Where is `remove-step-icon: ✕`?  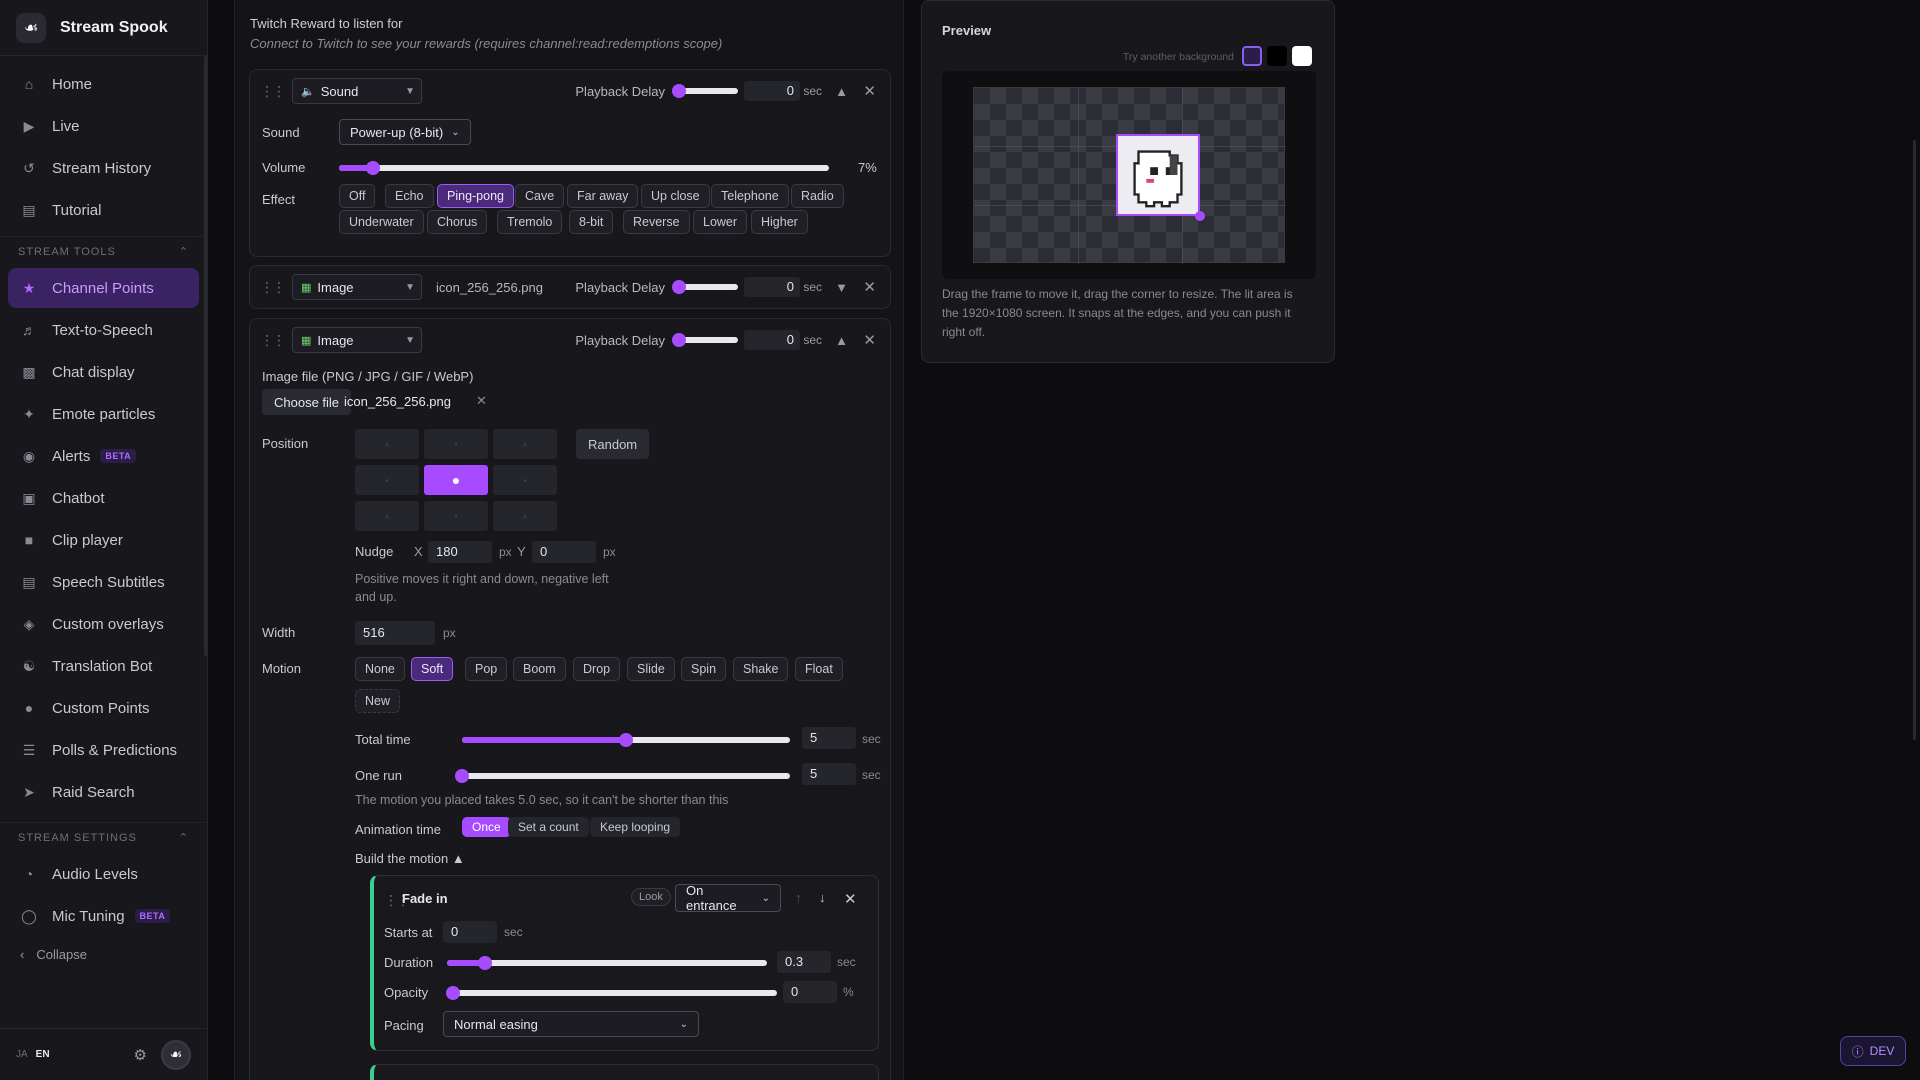 remove-step-icon: ✕ is located at coordinates (850, 899).